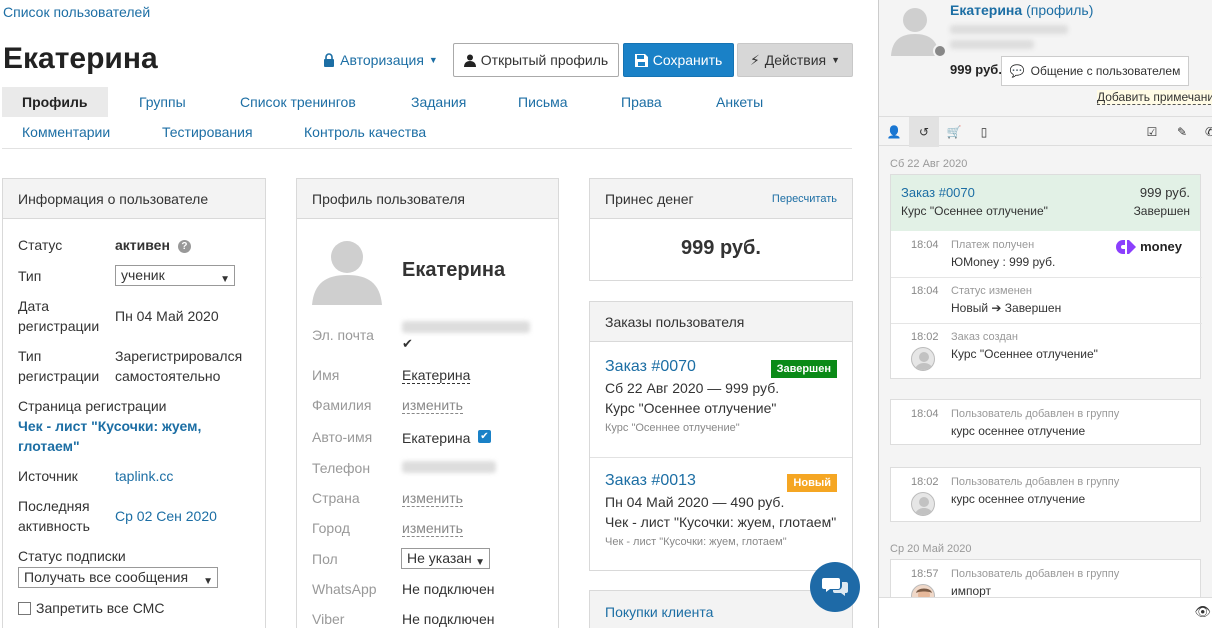 Image resolution: width=1212 pixels, height=628 pixels. Describe the element at coordinates (721, 457) in the screenshot. I see `orders-divider` at that location.